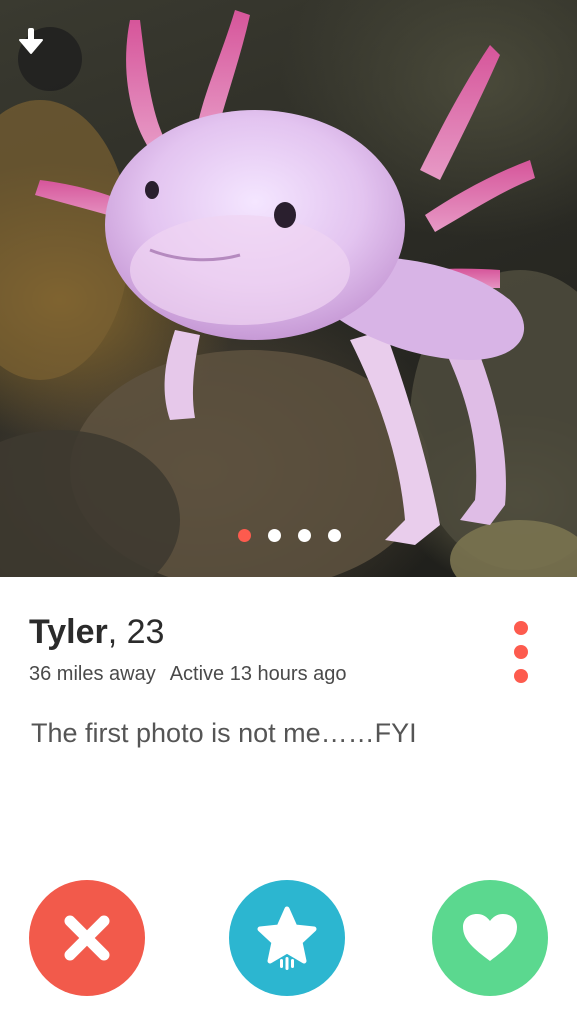 The width and height of the screenshot is (577, 1024). I want to click on profile-age: , 23, so click(136, 632).